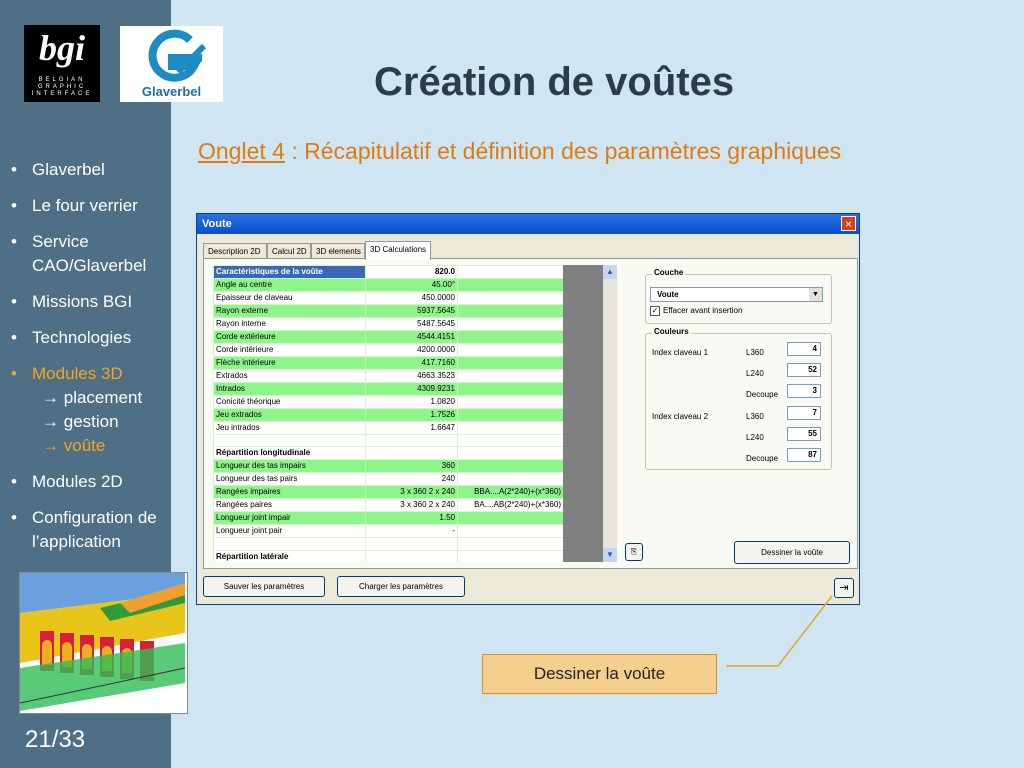  What do you see at coordinates (610, 555) in the screenshot?
I see `scroll-down-icon: ▼` at bounding box center [610, 555].